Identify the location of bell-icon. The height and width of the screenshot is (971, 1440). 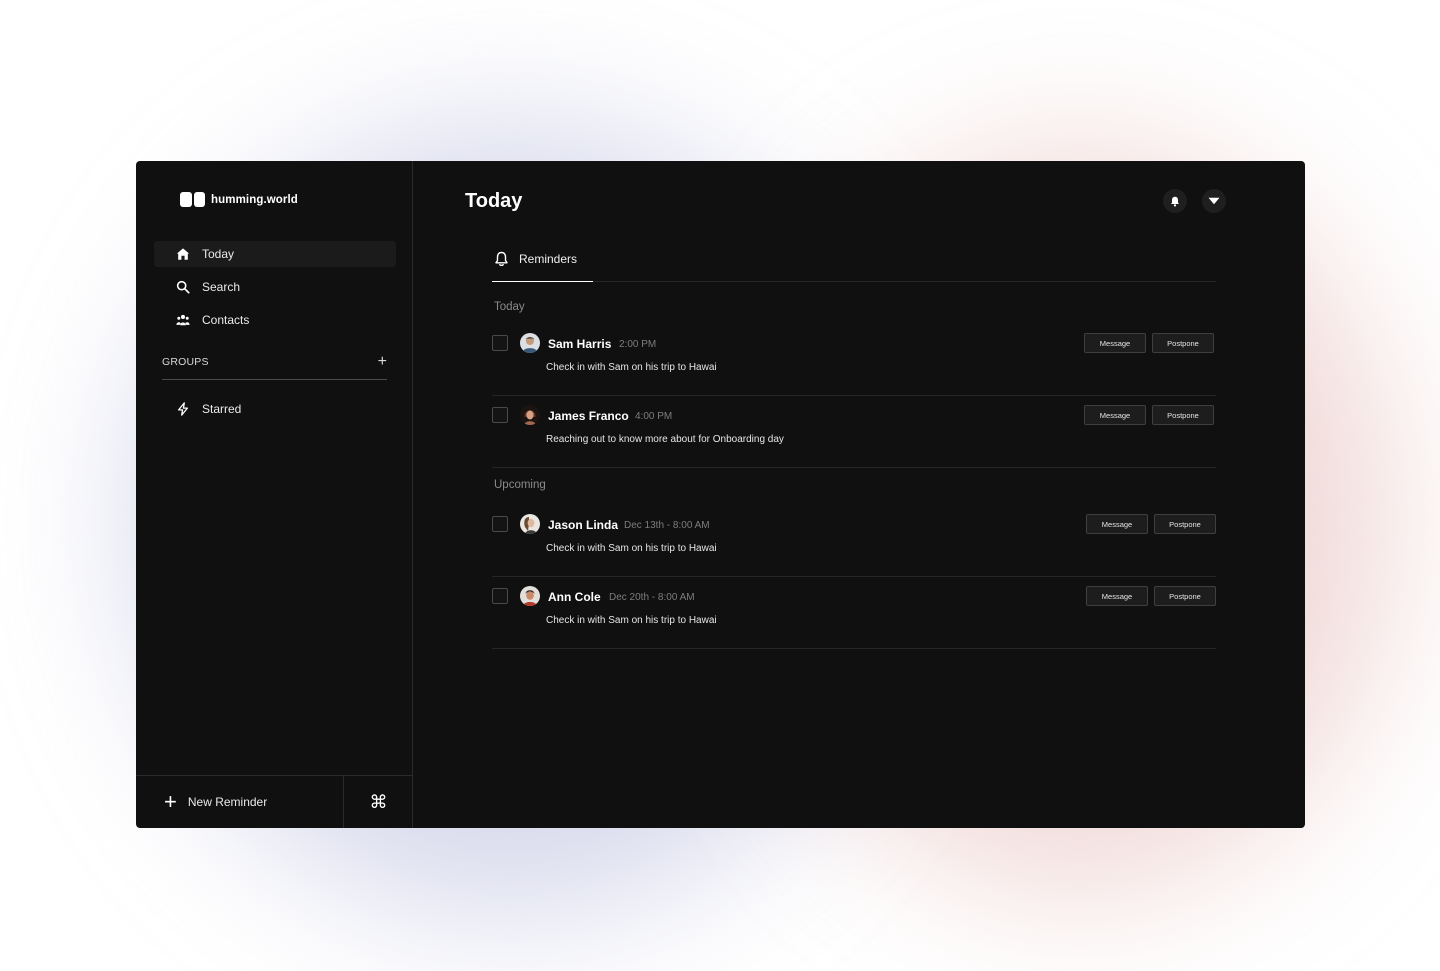
(1175, 201).